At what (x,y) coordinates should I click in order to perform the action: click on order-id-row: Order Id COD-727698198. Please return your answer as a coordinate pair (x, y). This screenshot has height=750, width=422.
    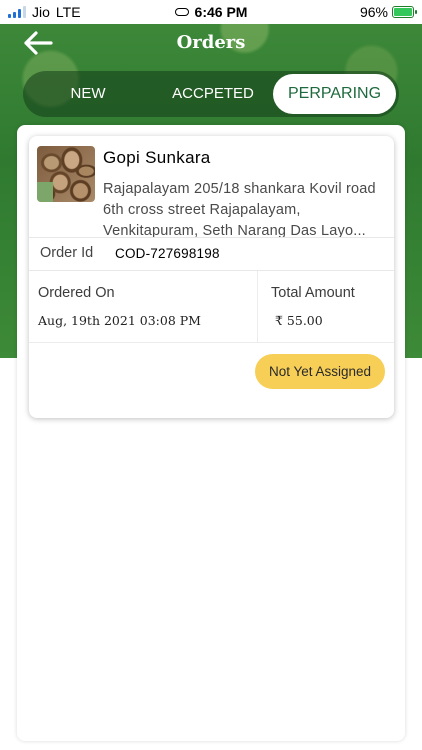
    Looking at the image, I should click on (211, 254).